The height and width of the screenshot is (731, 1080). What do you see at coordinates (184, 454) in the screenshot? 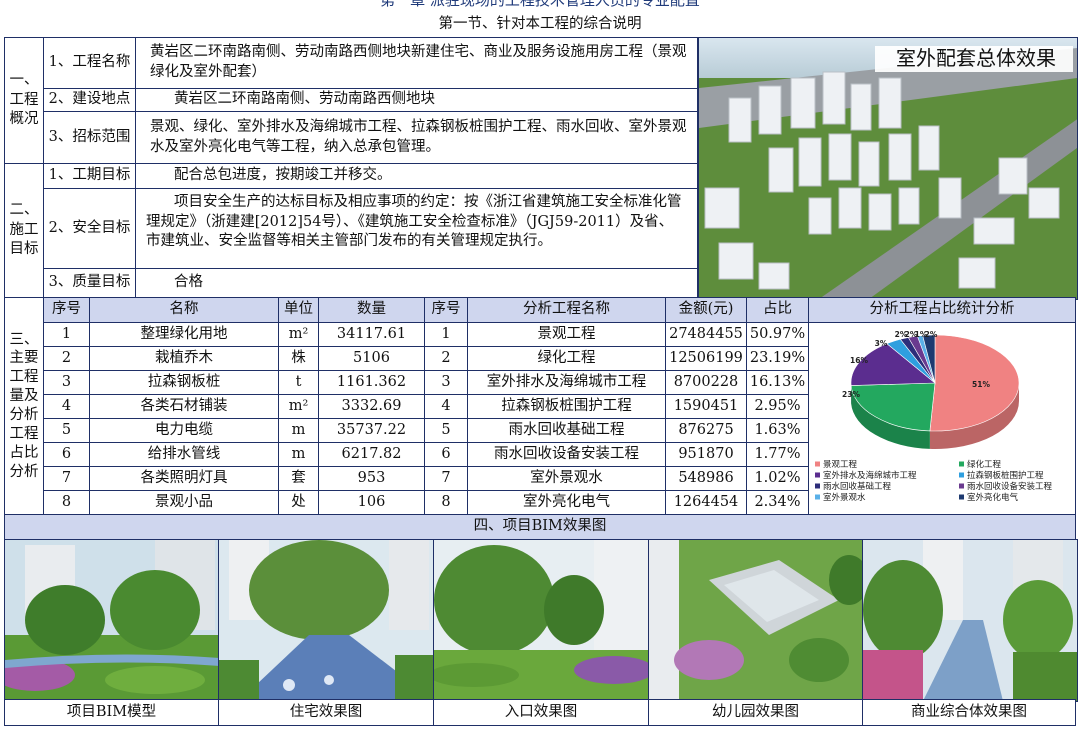
I see `qty-cell-name: 给排水管线` at bounding box center [184, 454].